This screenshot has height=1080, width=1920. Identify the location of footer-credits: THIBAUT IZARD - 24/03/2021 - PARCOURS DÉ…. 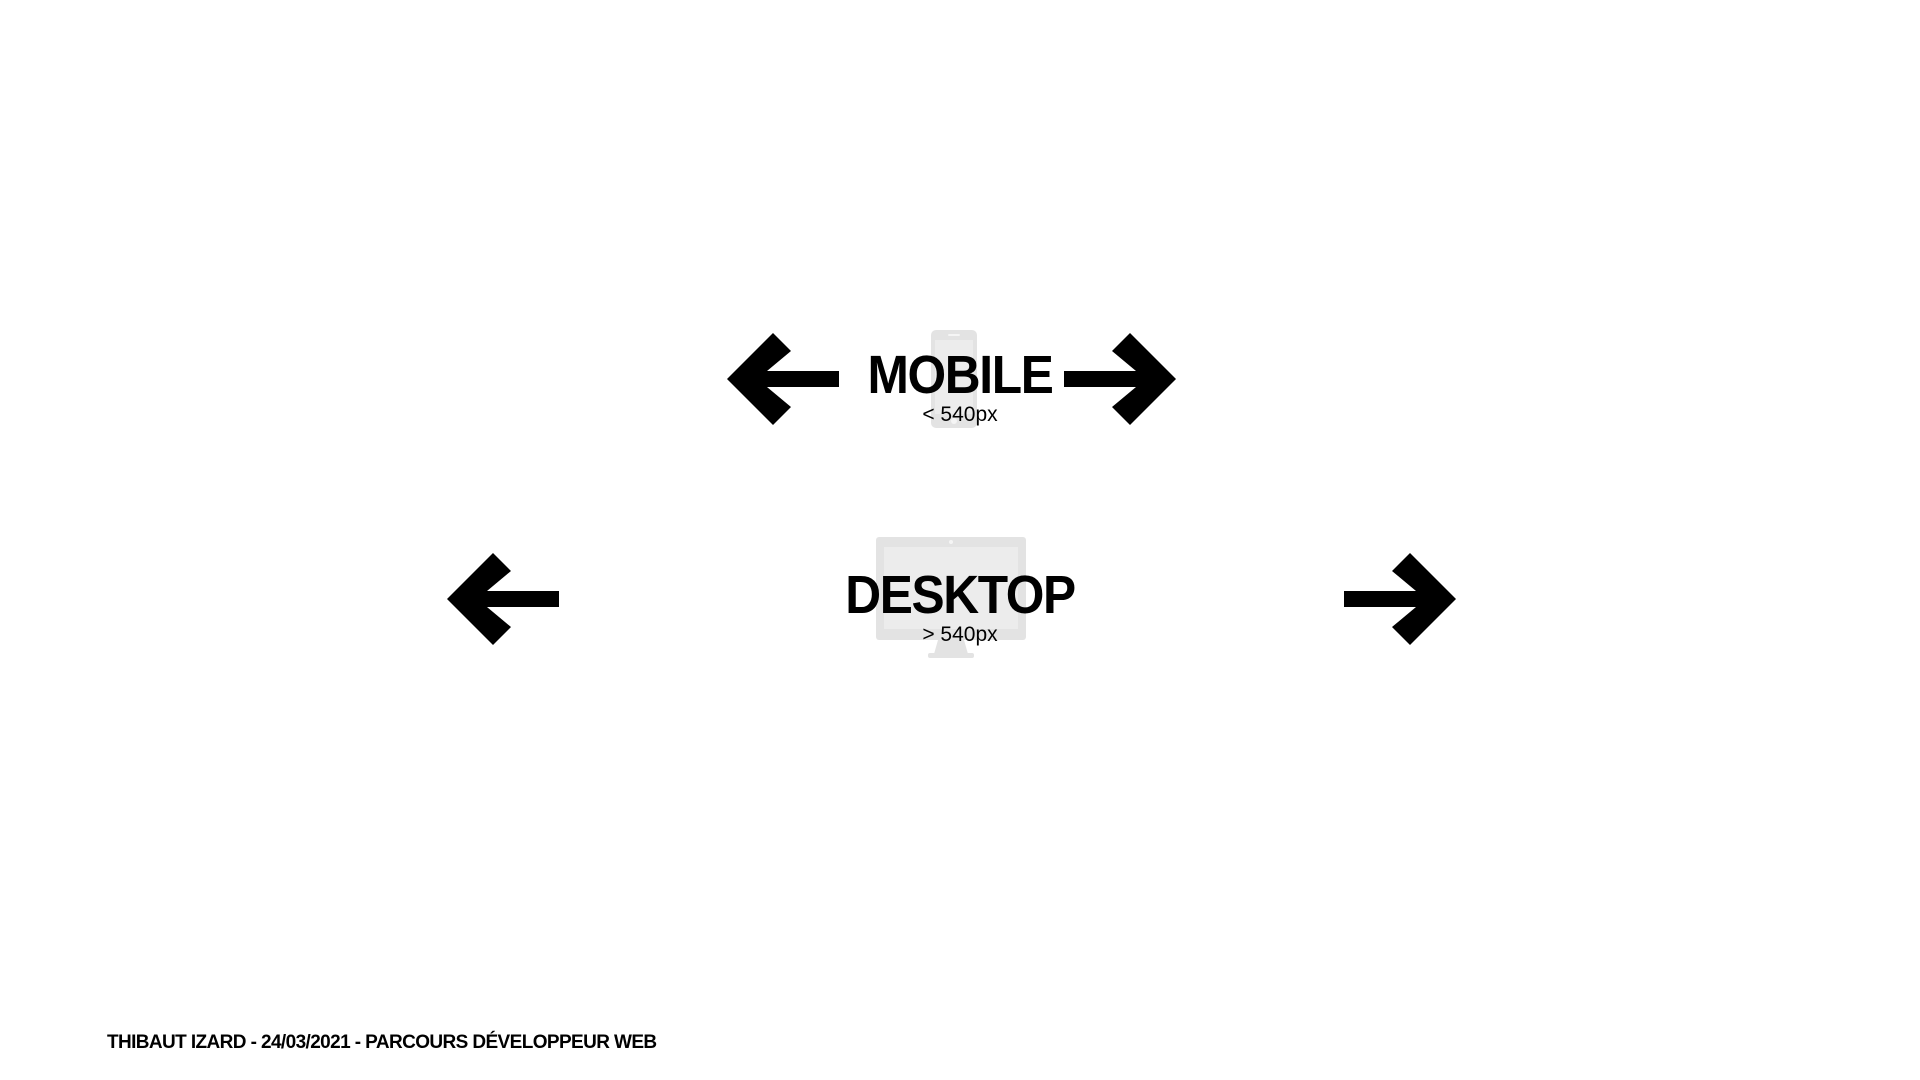
(382, 1042).